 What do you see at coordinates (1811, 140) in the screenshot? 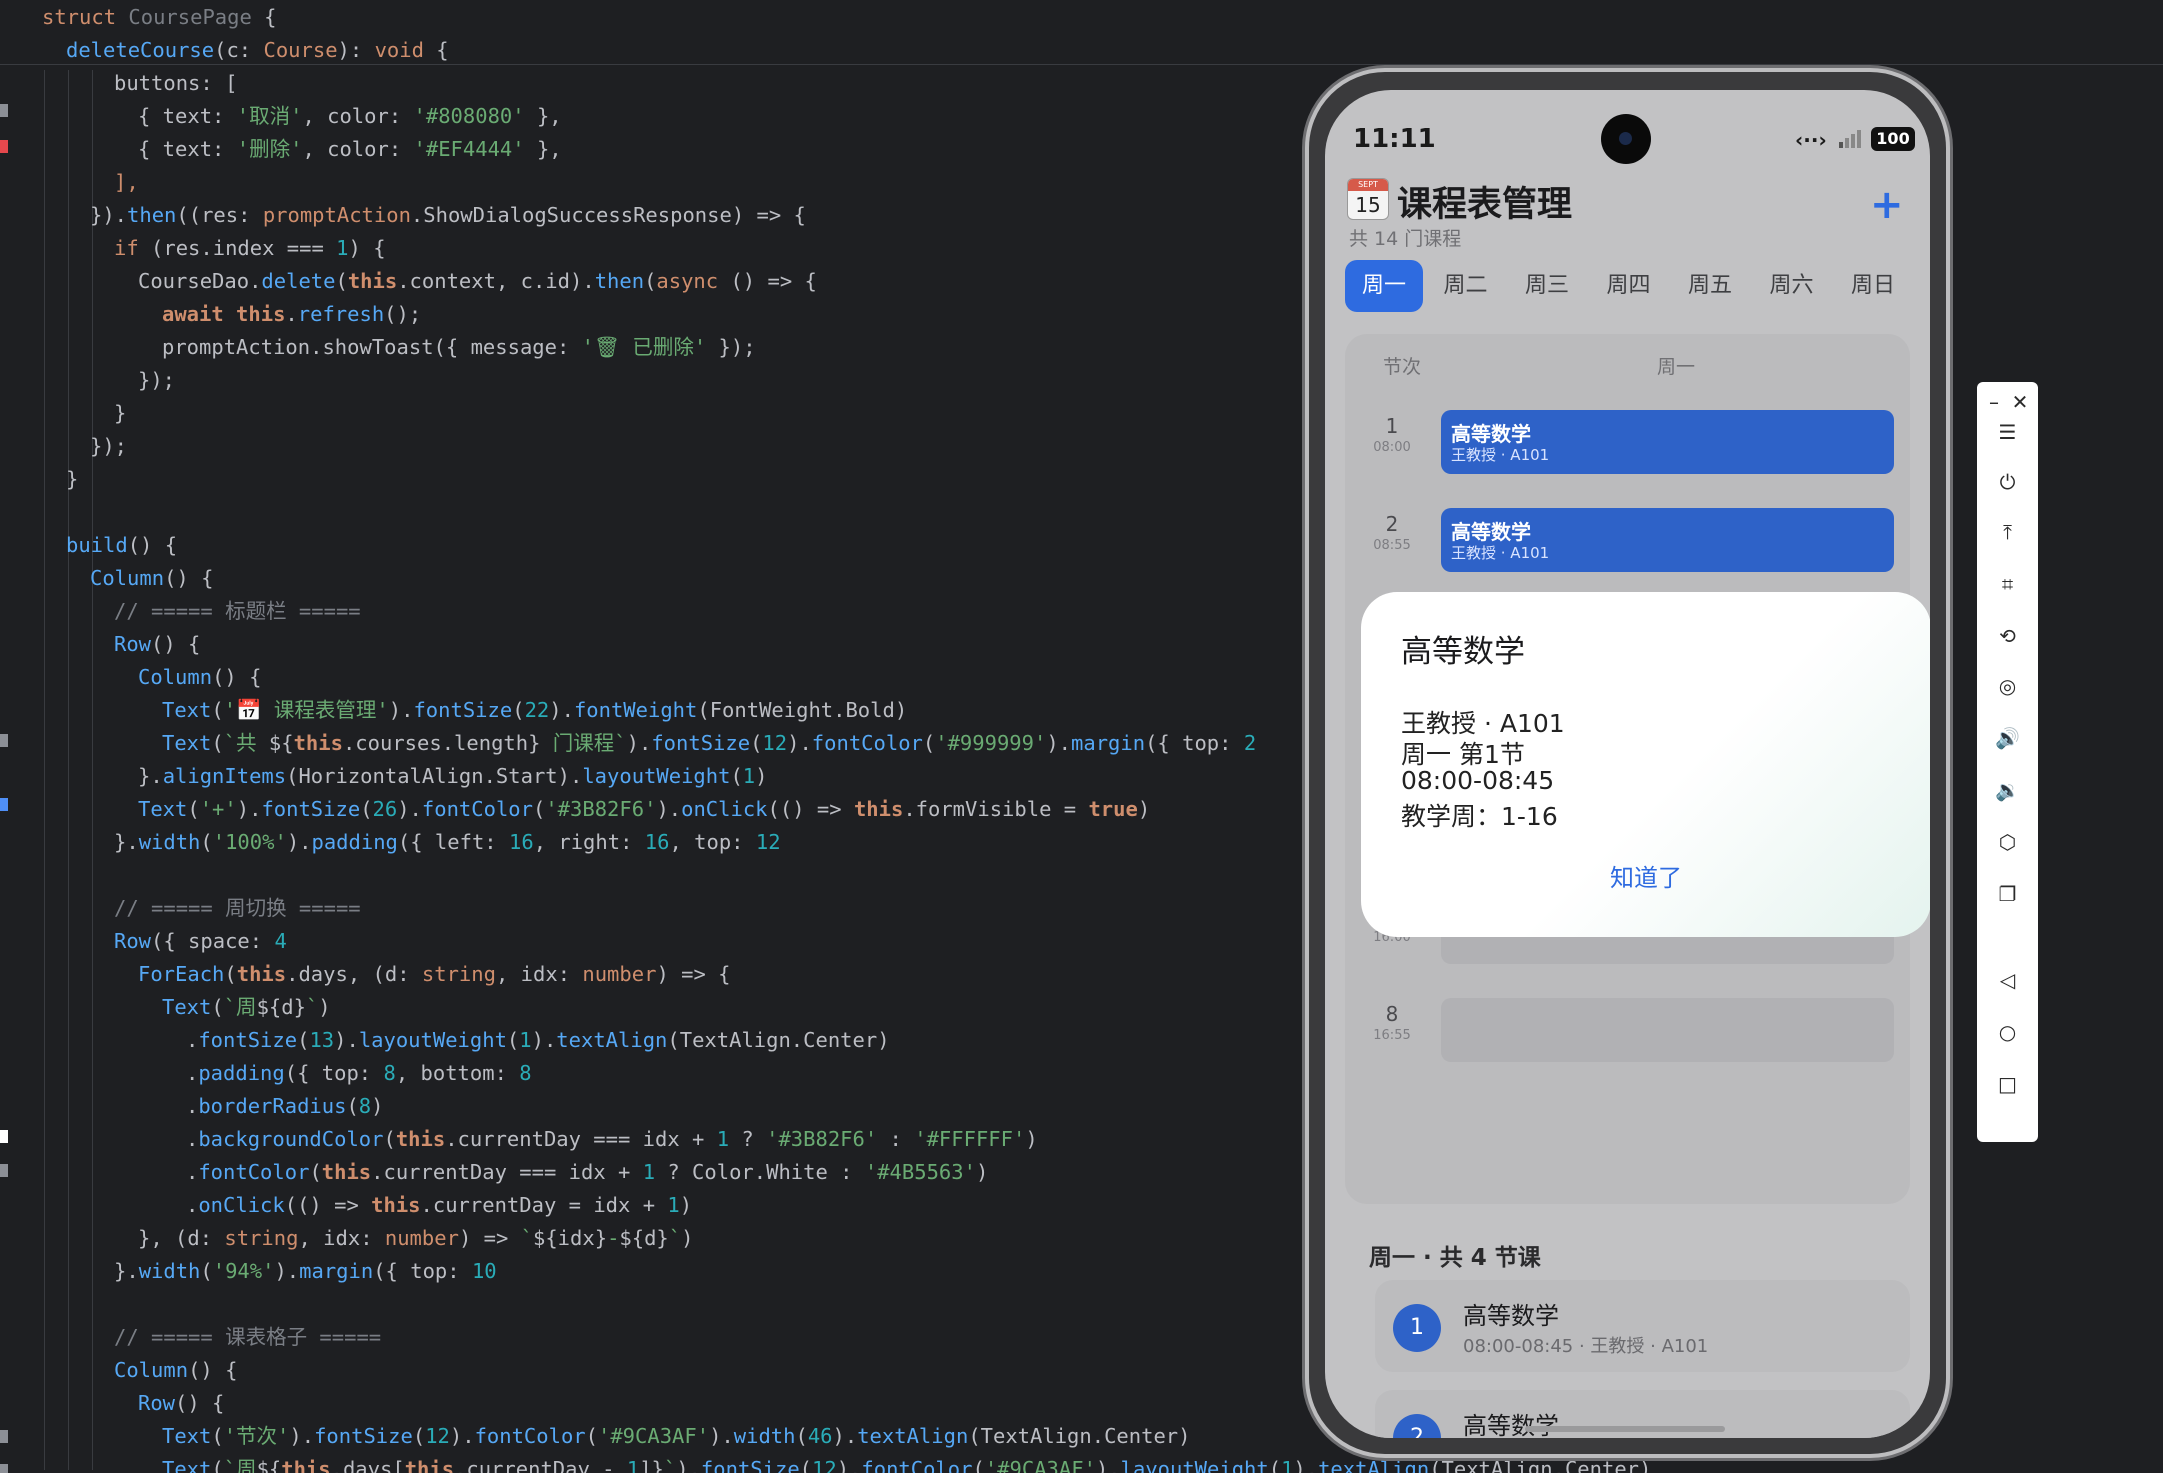
I see `network-icon: ‹··›` at bounding box center [1811, 140].